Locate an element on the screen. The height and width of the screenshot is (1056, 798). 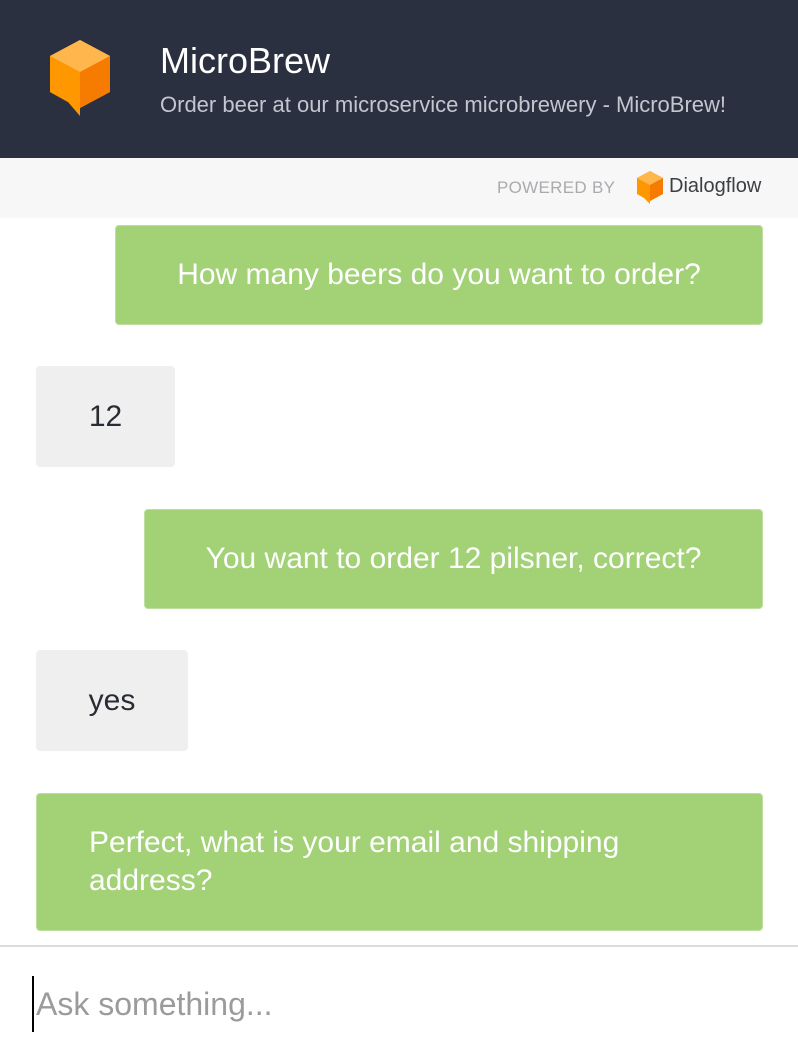
input-divider is located at coordinates (399, 946).